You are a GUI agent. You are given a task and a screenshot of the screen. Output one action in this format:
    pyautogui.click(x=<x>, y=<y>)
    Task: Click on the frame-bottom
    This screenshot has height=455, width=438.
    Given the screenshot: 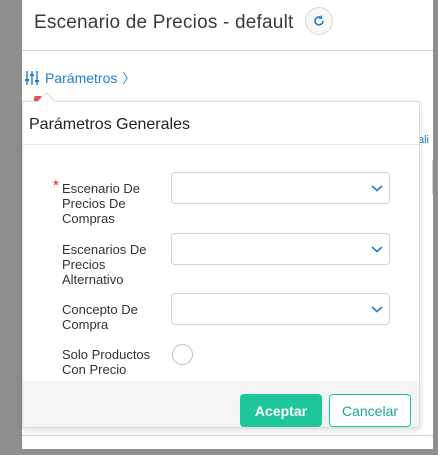 What is the action you would take?
    pyautogui.click(x=219, y=452)
    